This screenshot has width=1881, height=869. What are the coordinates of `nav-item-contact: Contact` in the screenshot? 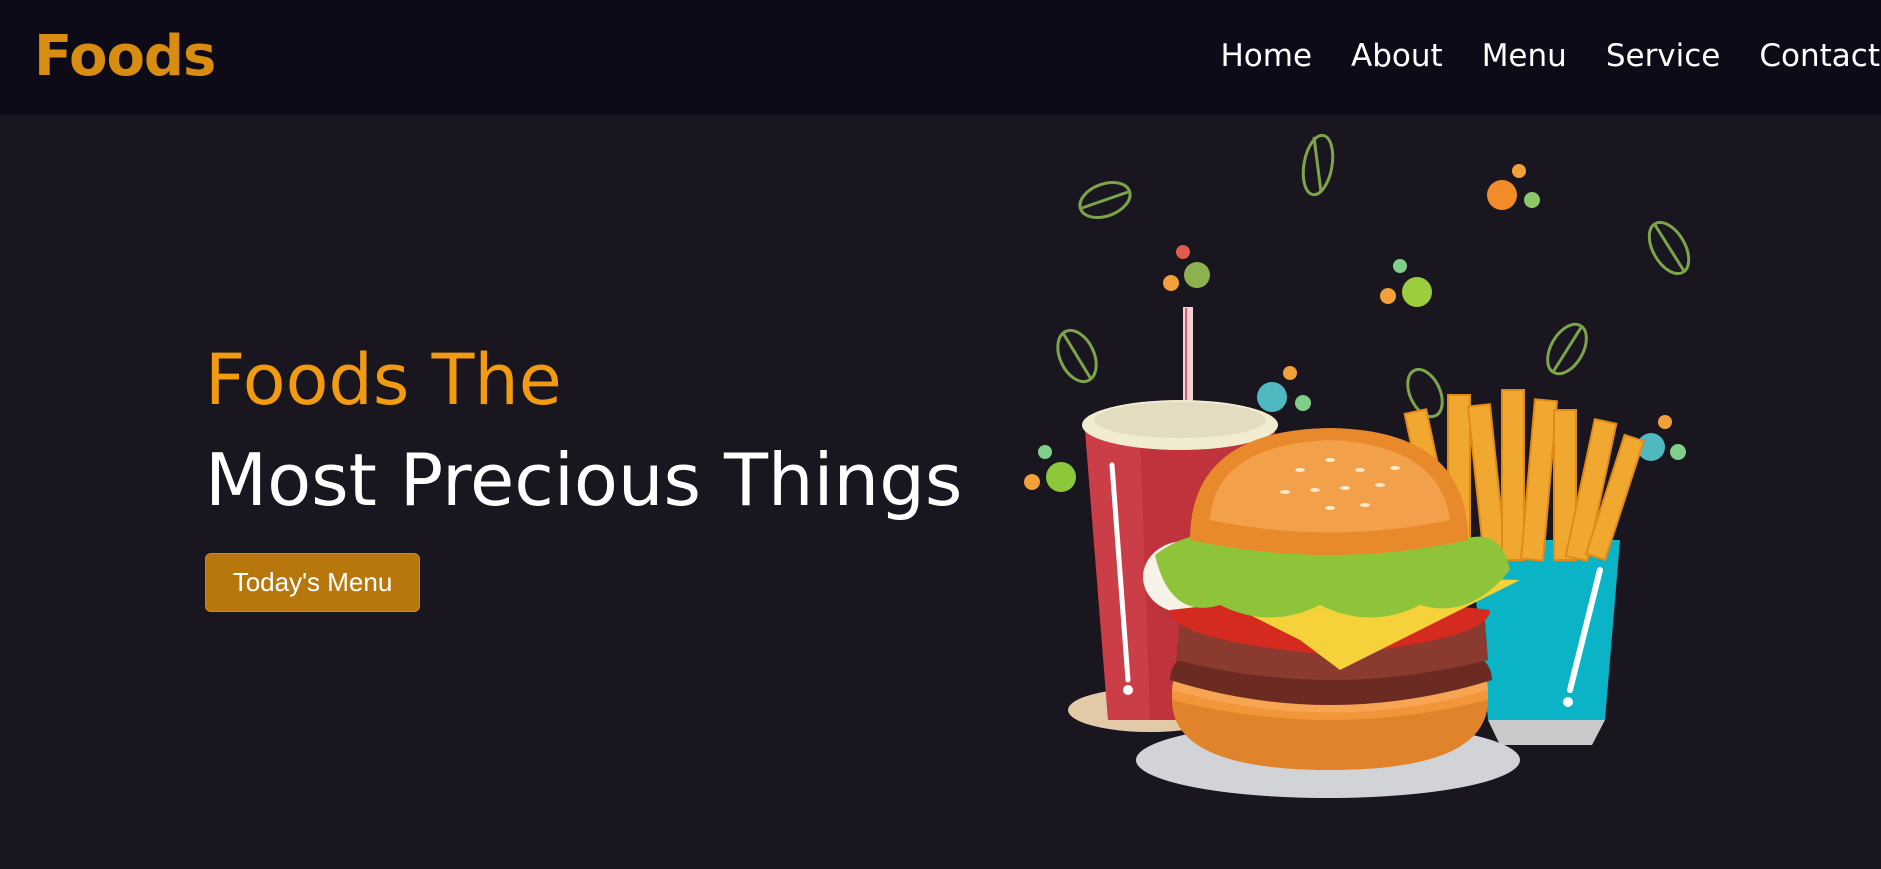 It's located at (1819, 56).